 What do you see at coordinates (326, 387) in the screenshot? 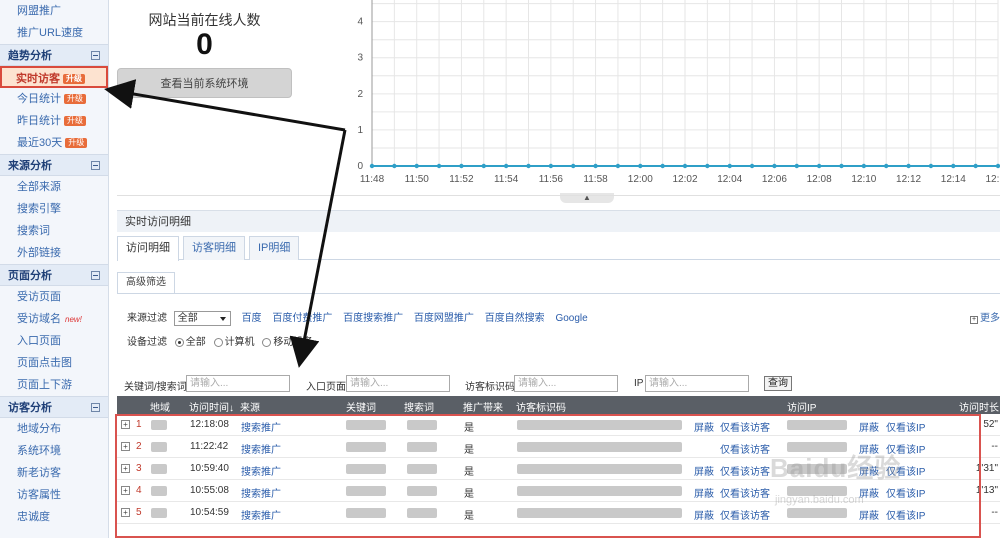
I see `entry-page-label: 入口页面` at bounding box center [326, 387].